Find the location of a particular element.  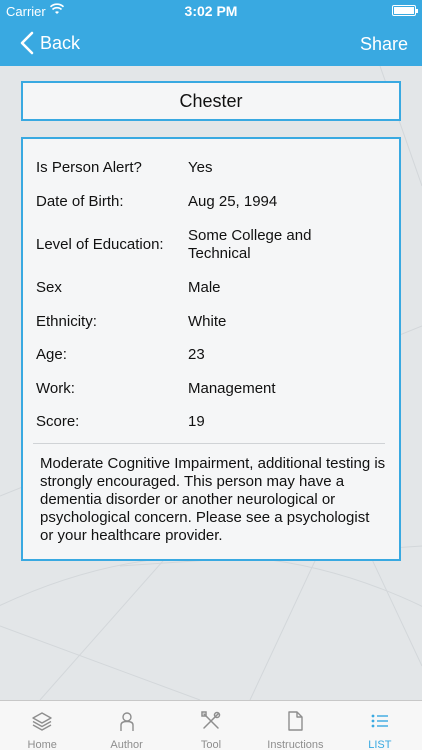

back-label: Back is located at coordinates (60, 42).